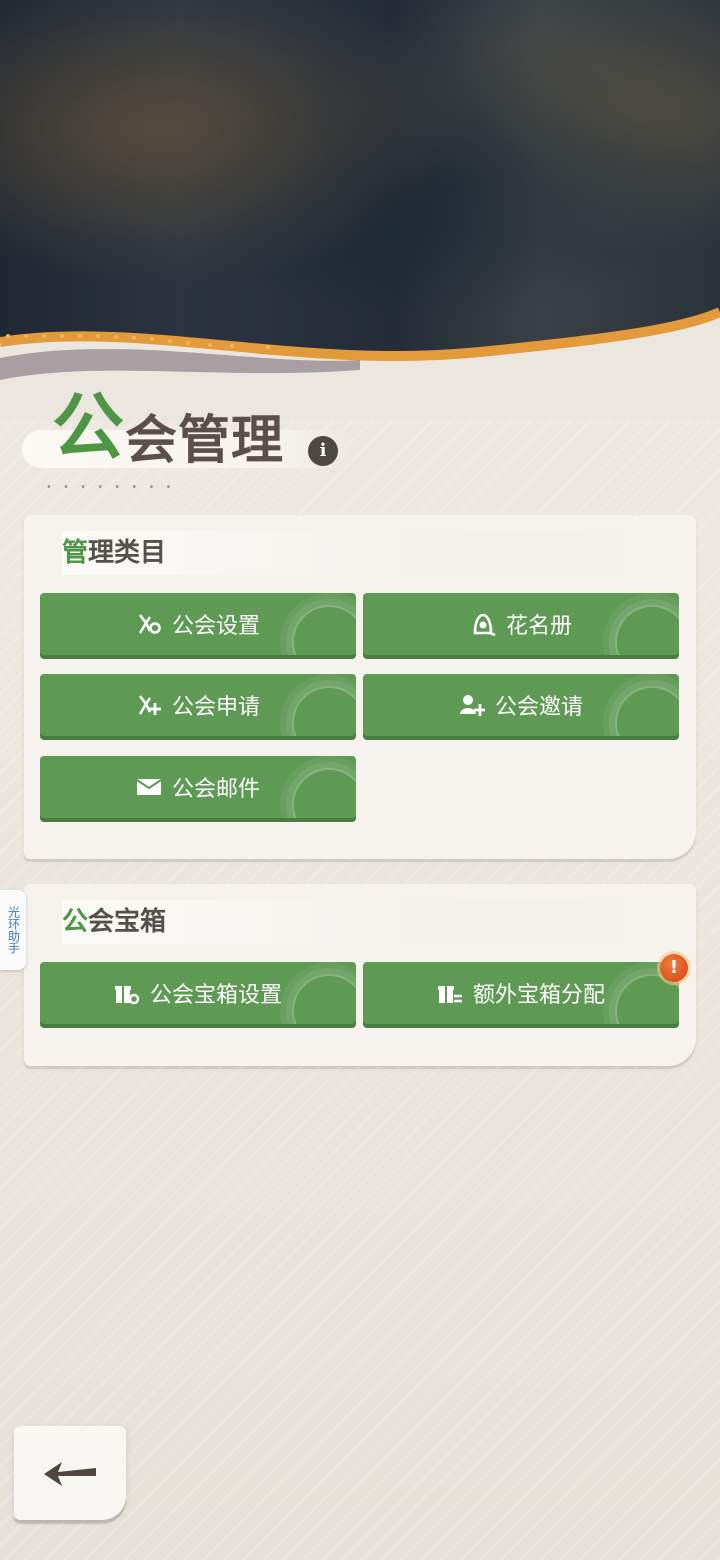 Image resolution: width=720 pixels, height=1560 pixels. I want to click on management-panel-title-first-char: 管, so click(75, 553).